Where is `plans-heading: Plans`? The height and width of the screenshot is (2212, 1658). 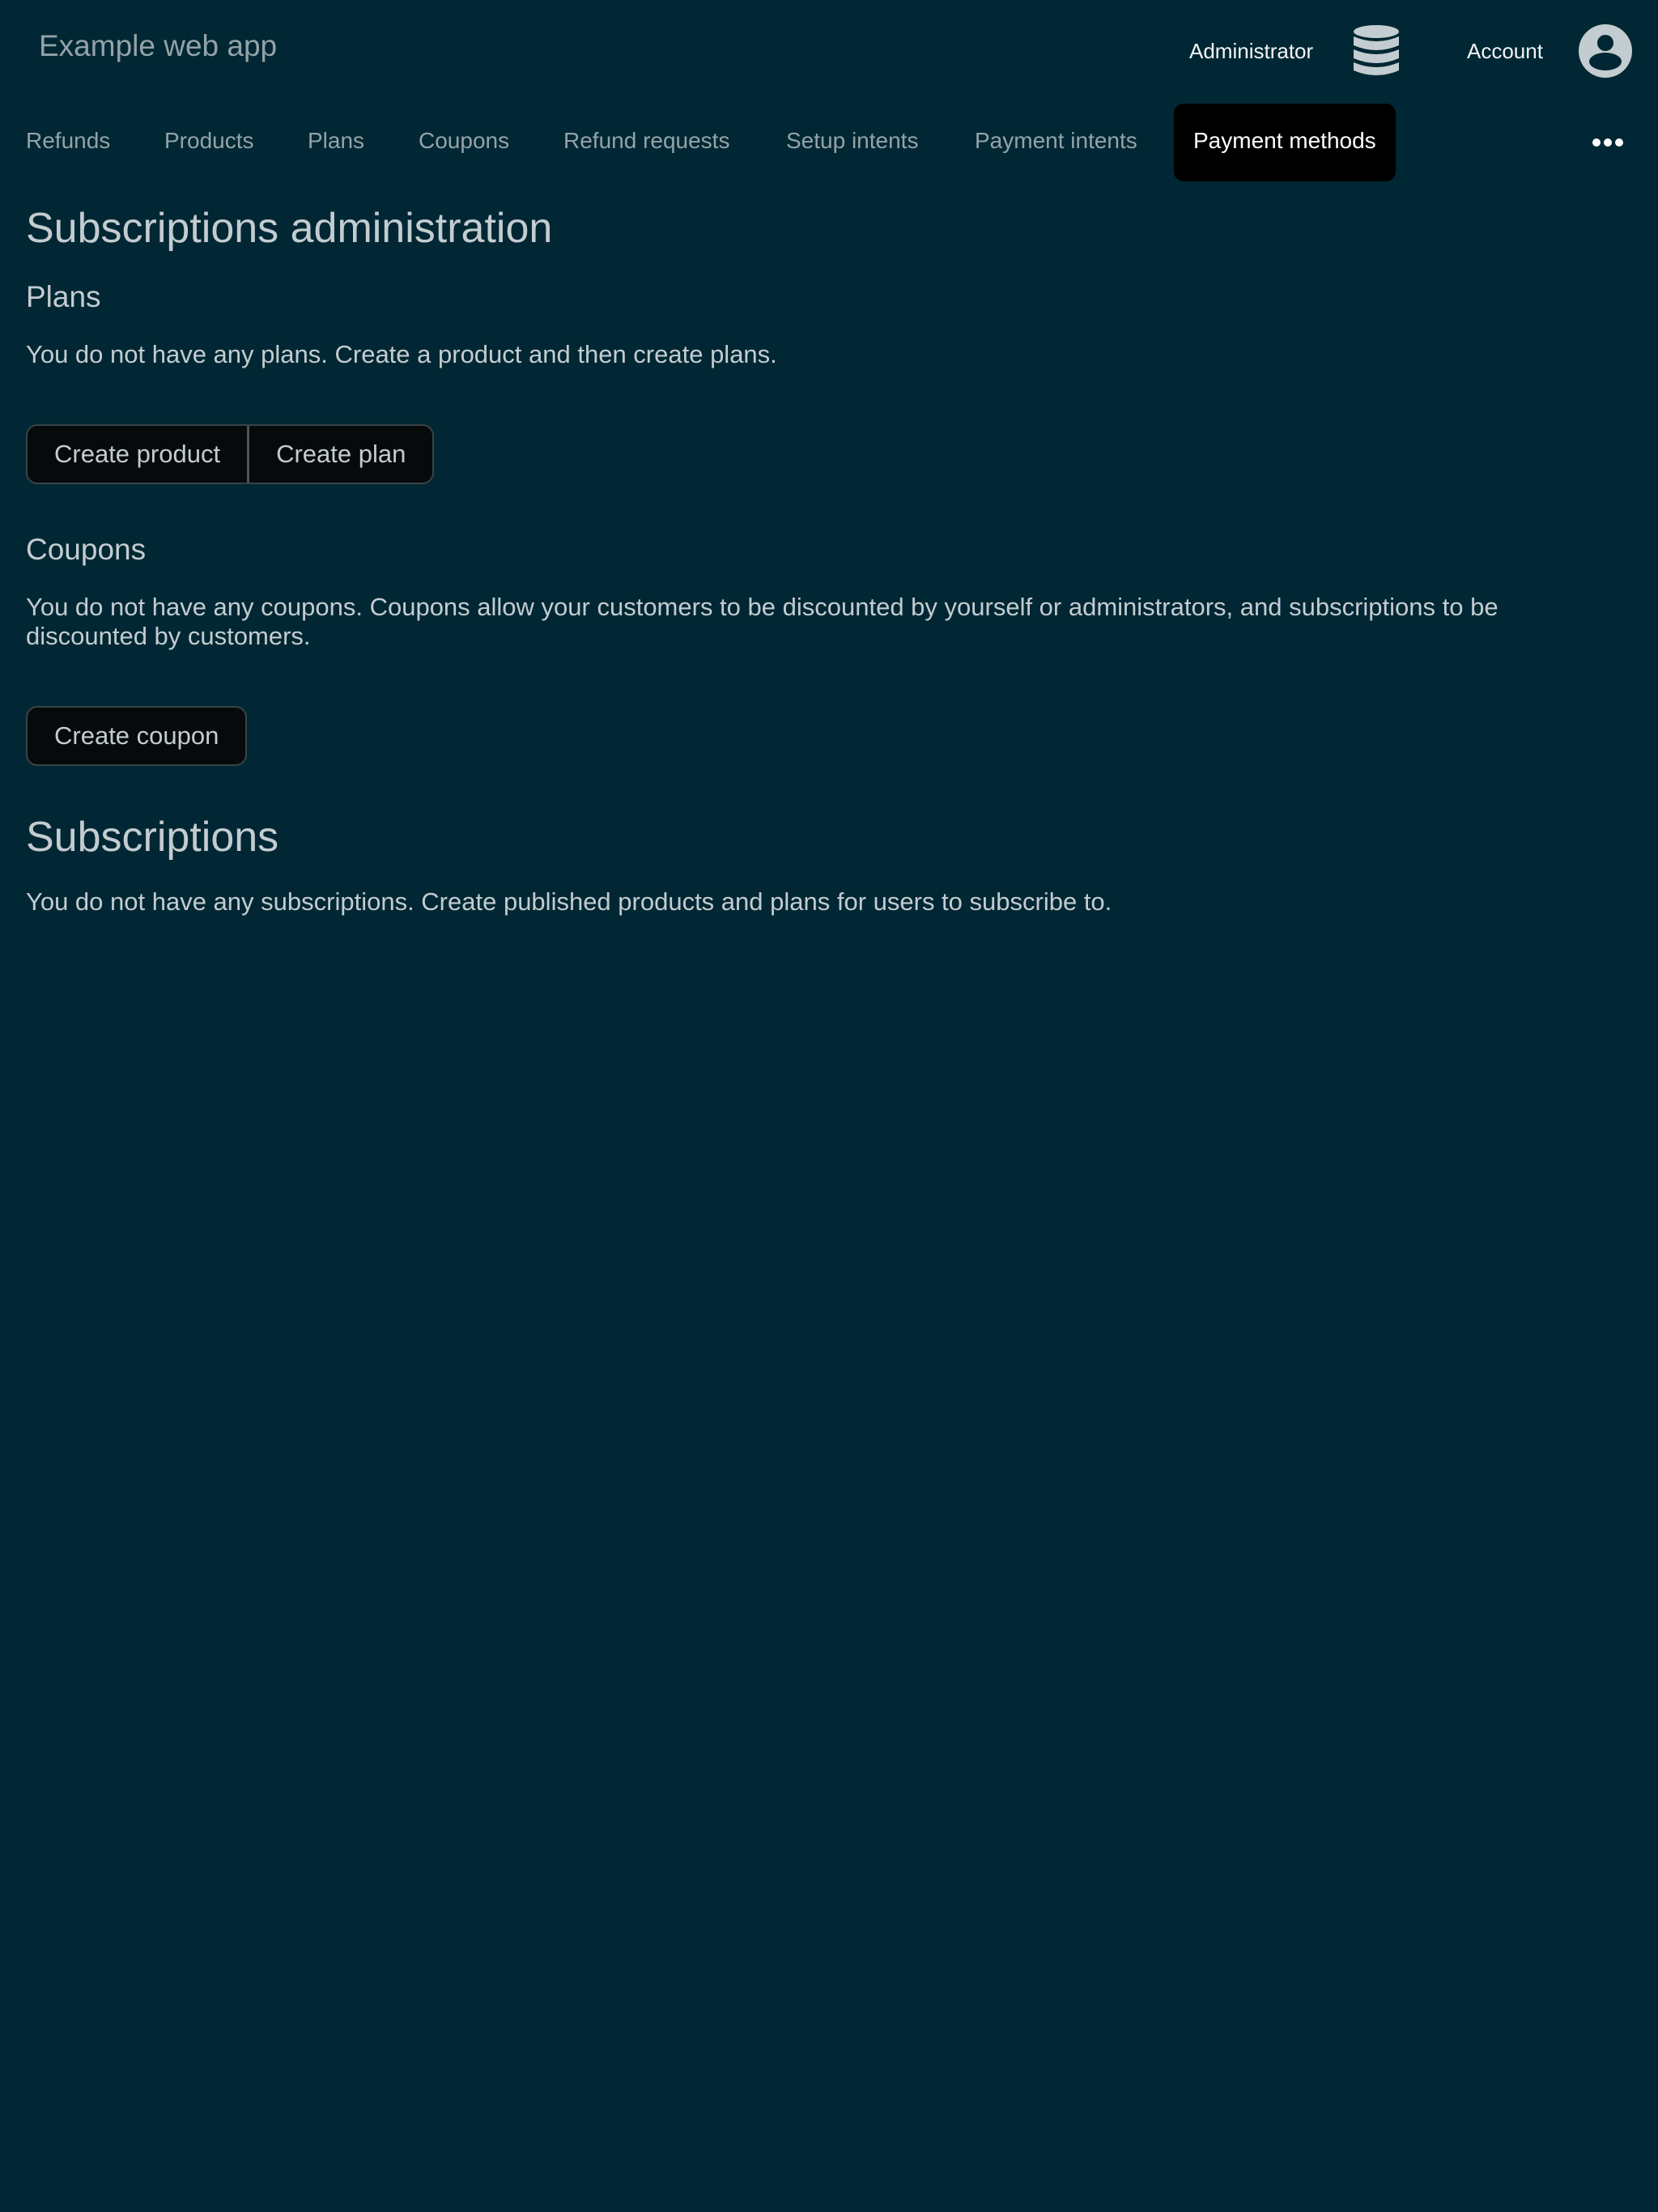
plans-heading: Plans is located at coordinates (63, 297).